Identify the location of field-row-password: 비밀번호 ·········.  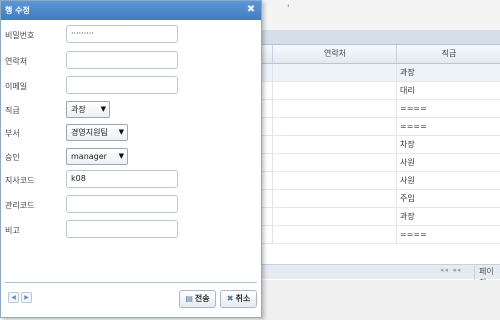
(131, 35).